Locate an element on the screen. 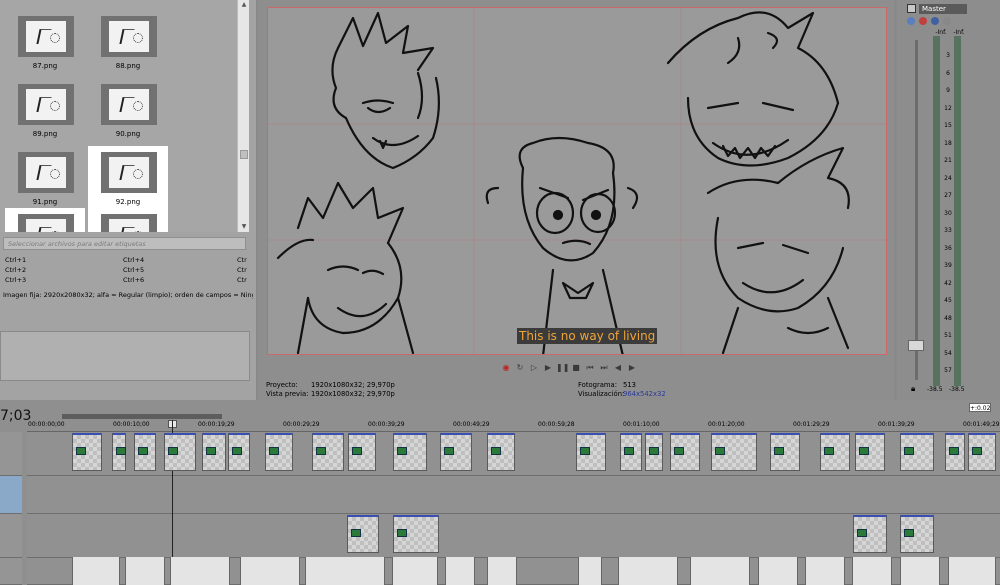 The width and height of the screenshot is (1000, 585). menu-icon is located at coordinates (947, 21).